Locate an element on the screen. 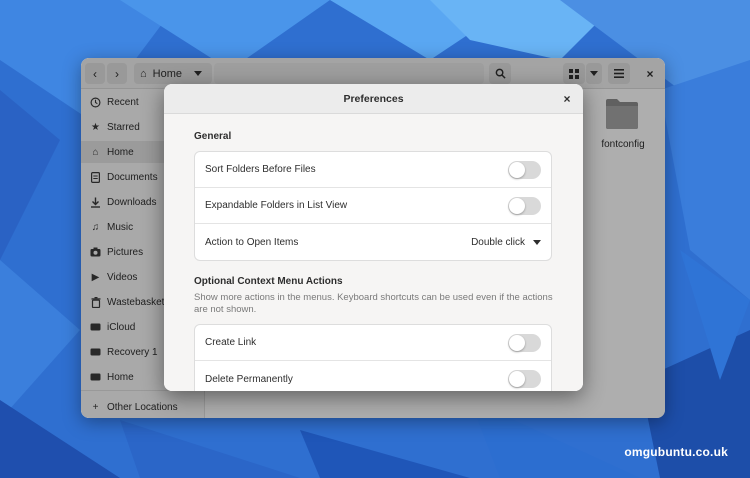 This screenshot has width=750, height=478. row-action-open-items: Action to Open Items Double click is located at coordinates (373, 242).